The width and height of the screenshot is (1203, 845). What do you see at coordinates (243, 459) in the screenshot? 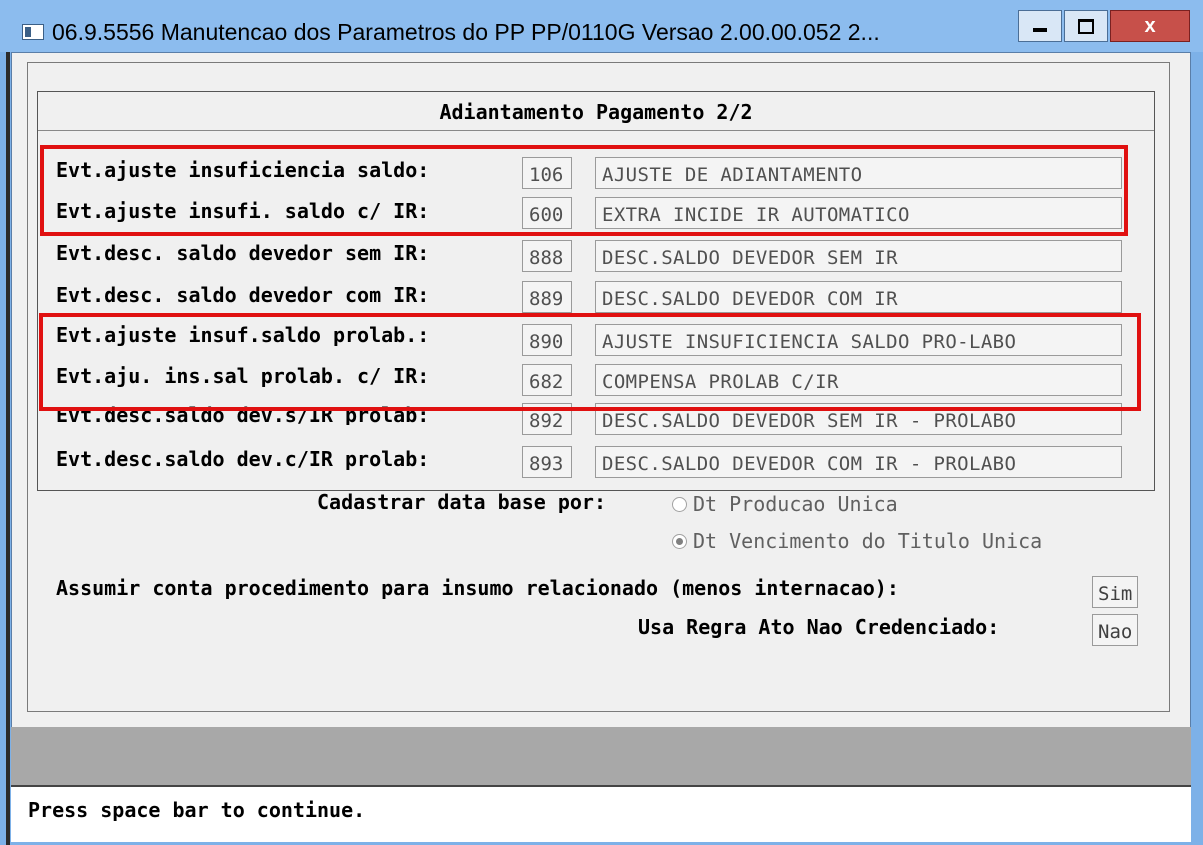
I see `event-label: Evt.desc.saldo dev.c/IR prolab:` at bounding box center [243, 459].